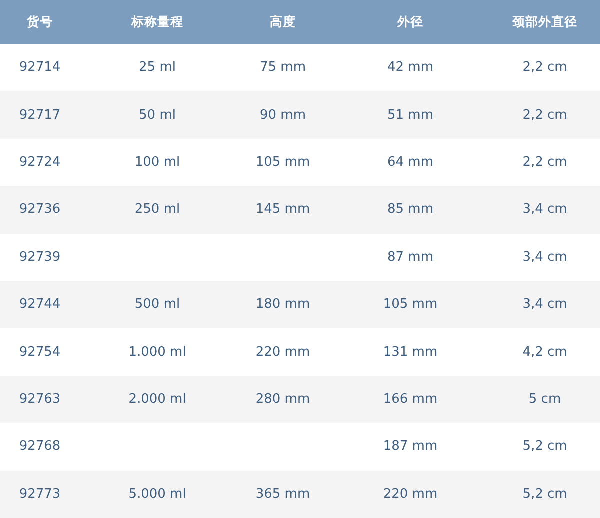 This screenshot has height=518, width=600. Describe the element at coordinates (410, 352) in the screenshot. I see `table-cell: 131 mm` at that location.